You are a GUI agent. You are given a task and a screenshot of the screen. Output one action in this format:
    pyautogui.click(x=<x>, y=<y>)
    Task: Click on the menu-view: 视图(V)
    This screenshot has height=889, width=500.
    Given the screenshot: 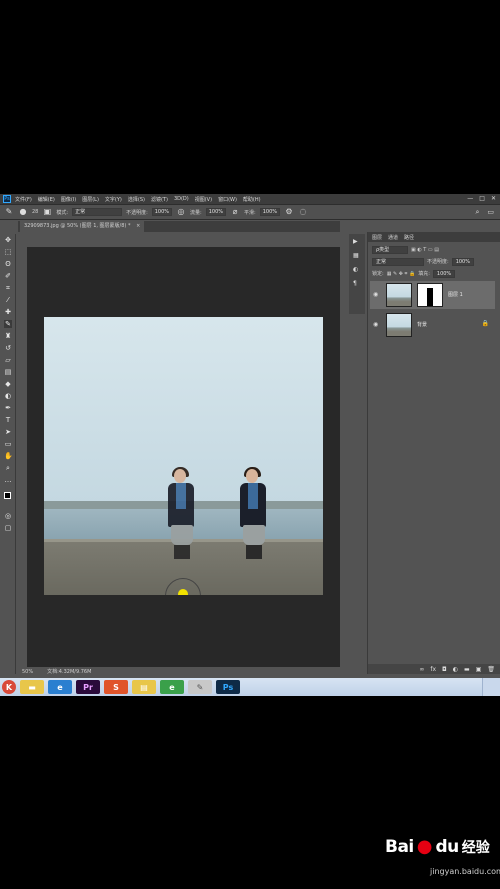 What is the action you would take?
    pyautogui.click(x=203, y=199)
    